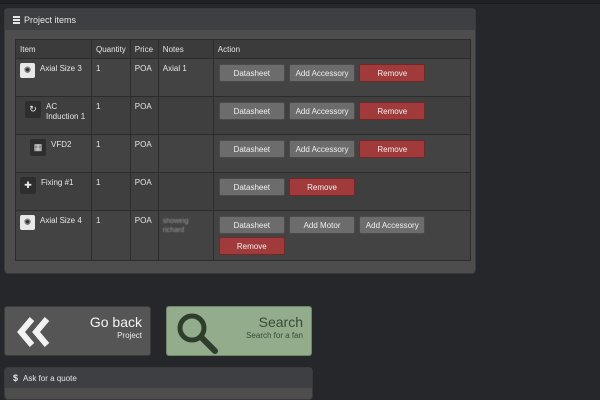  What do you see at coordinates (50, 378) in the screenshot?
I see `ask-quote-title: Ask for a quote` at bounding box center [50, 378].